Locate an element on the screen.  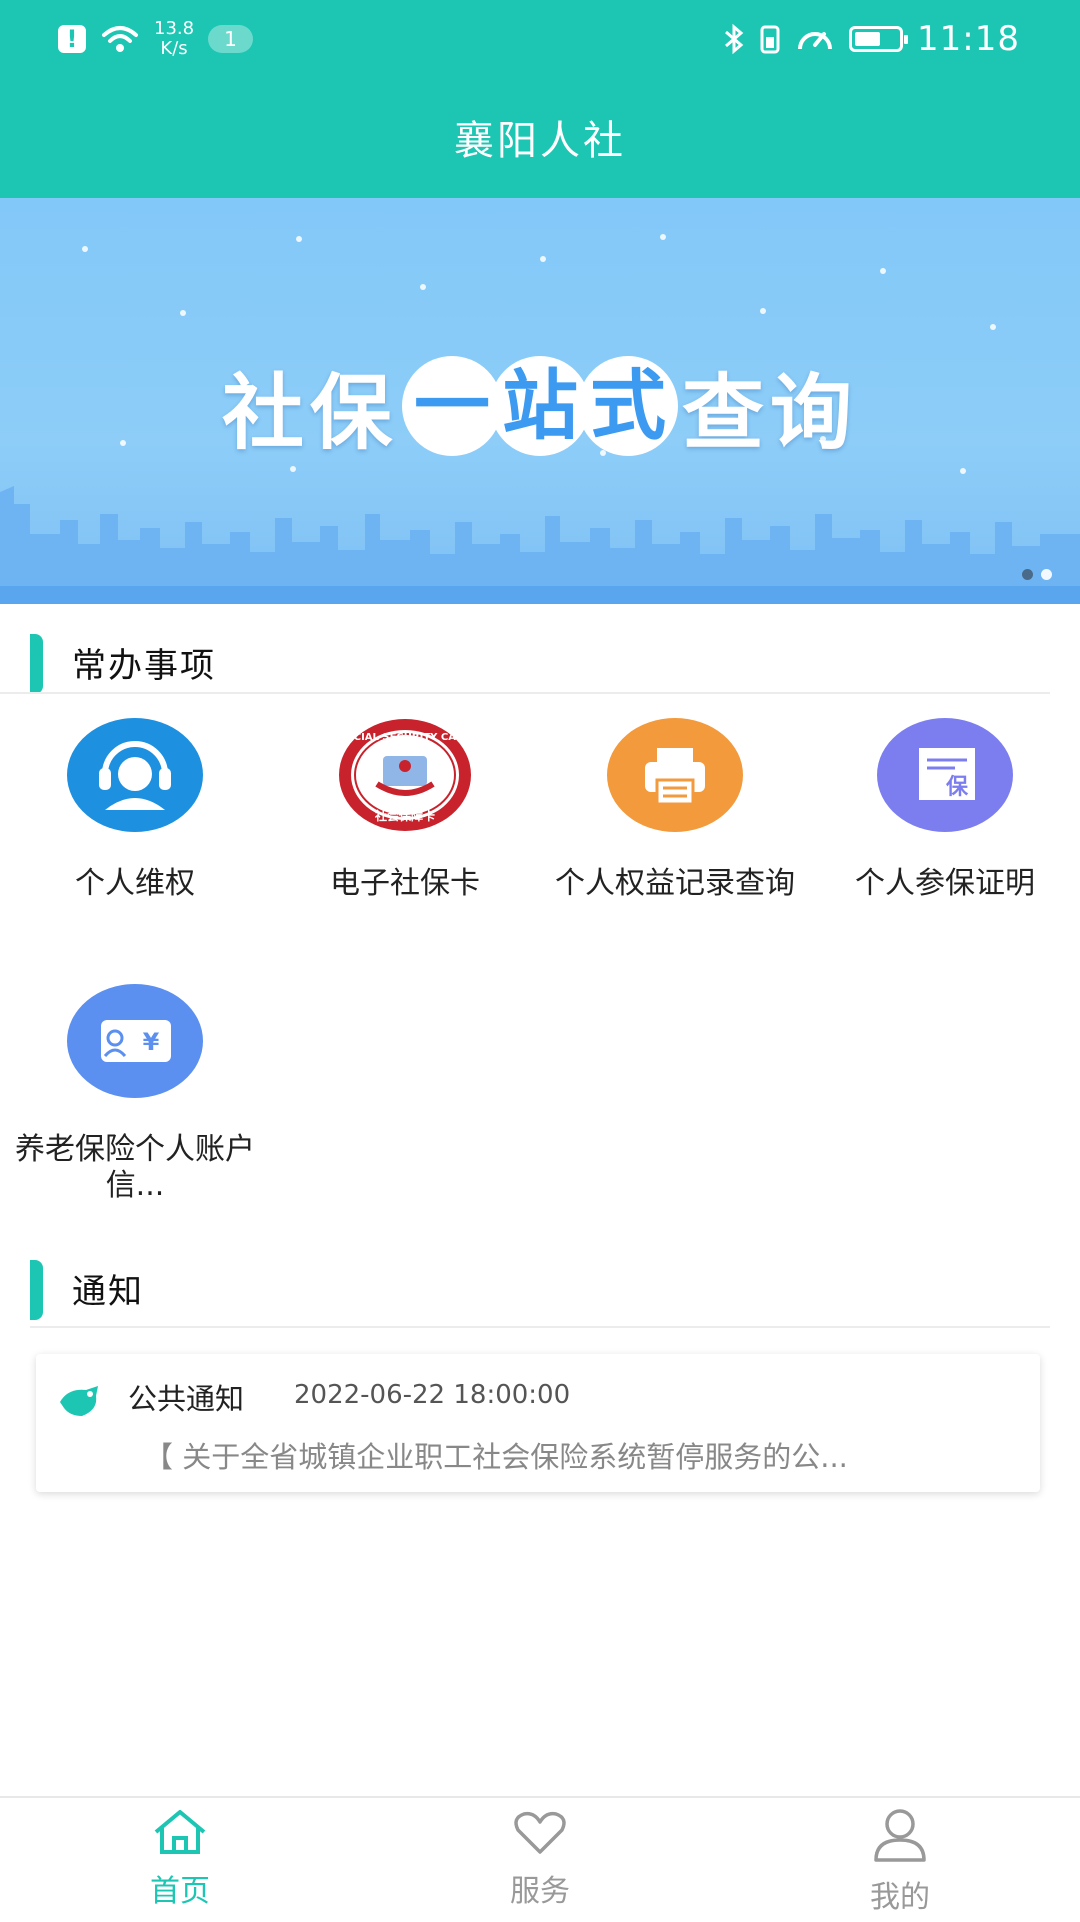
banner-headline: 社保 一 站 式 查询 is located at coordinates (540, 405).